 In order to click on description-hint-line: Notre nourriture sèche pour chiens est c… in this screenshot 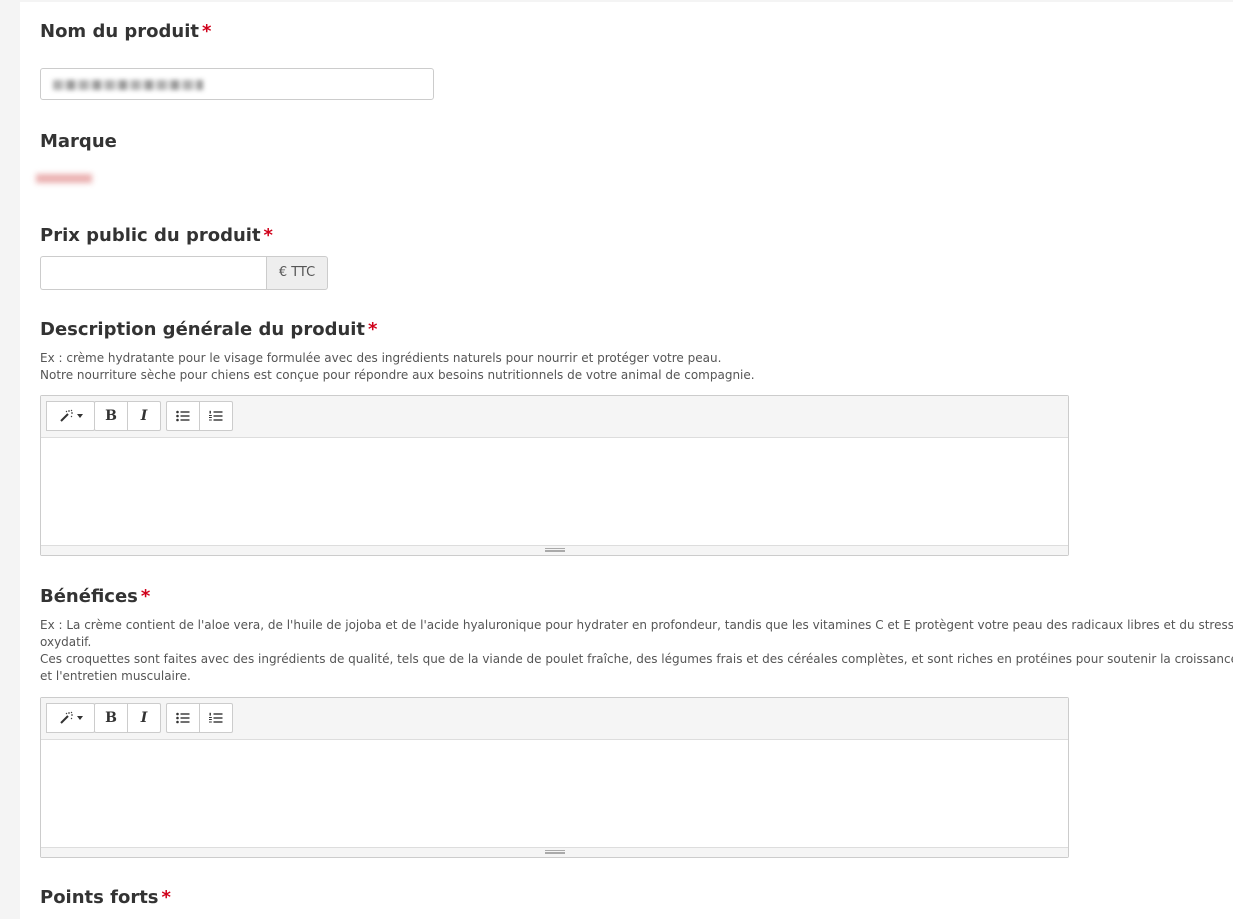, I will do `click(397, 375)`.